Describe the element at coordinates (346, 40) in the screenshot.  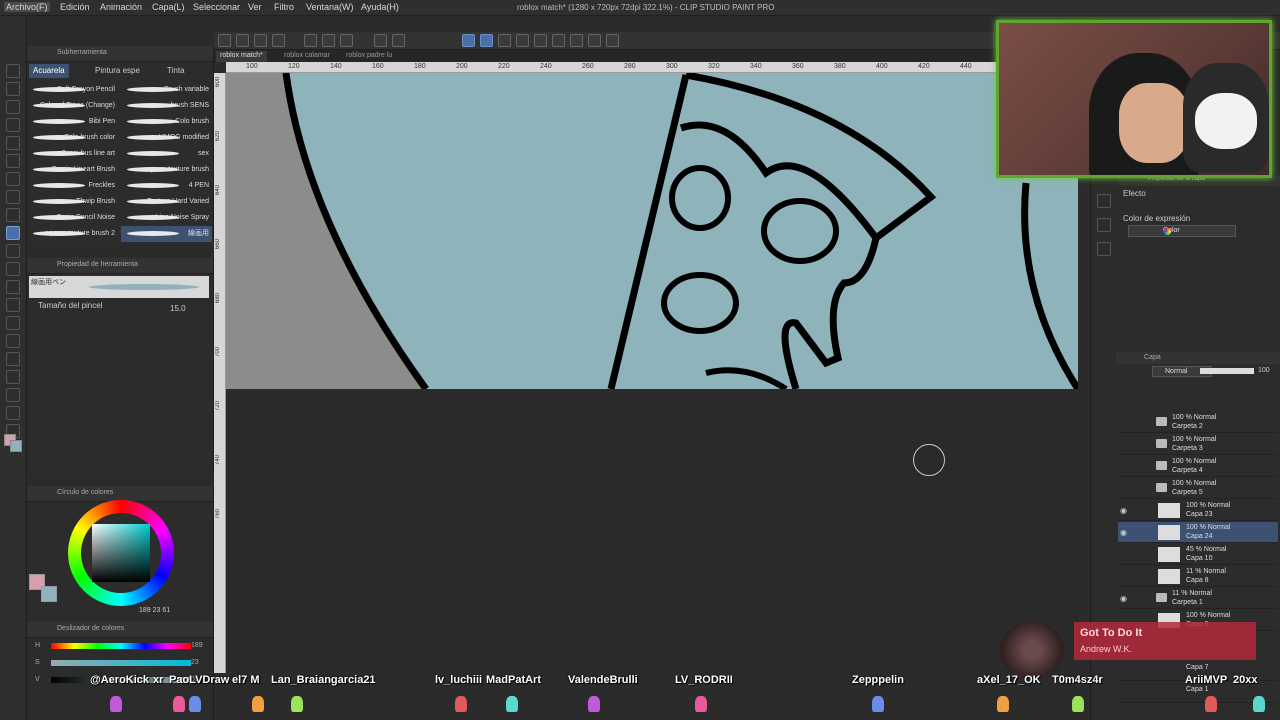
I see `clear-icon` at that location.